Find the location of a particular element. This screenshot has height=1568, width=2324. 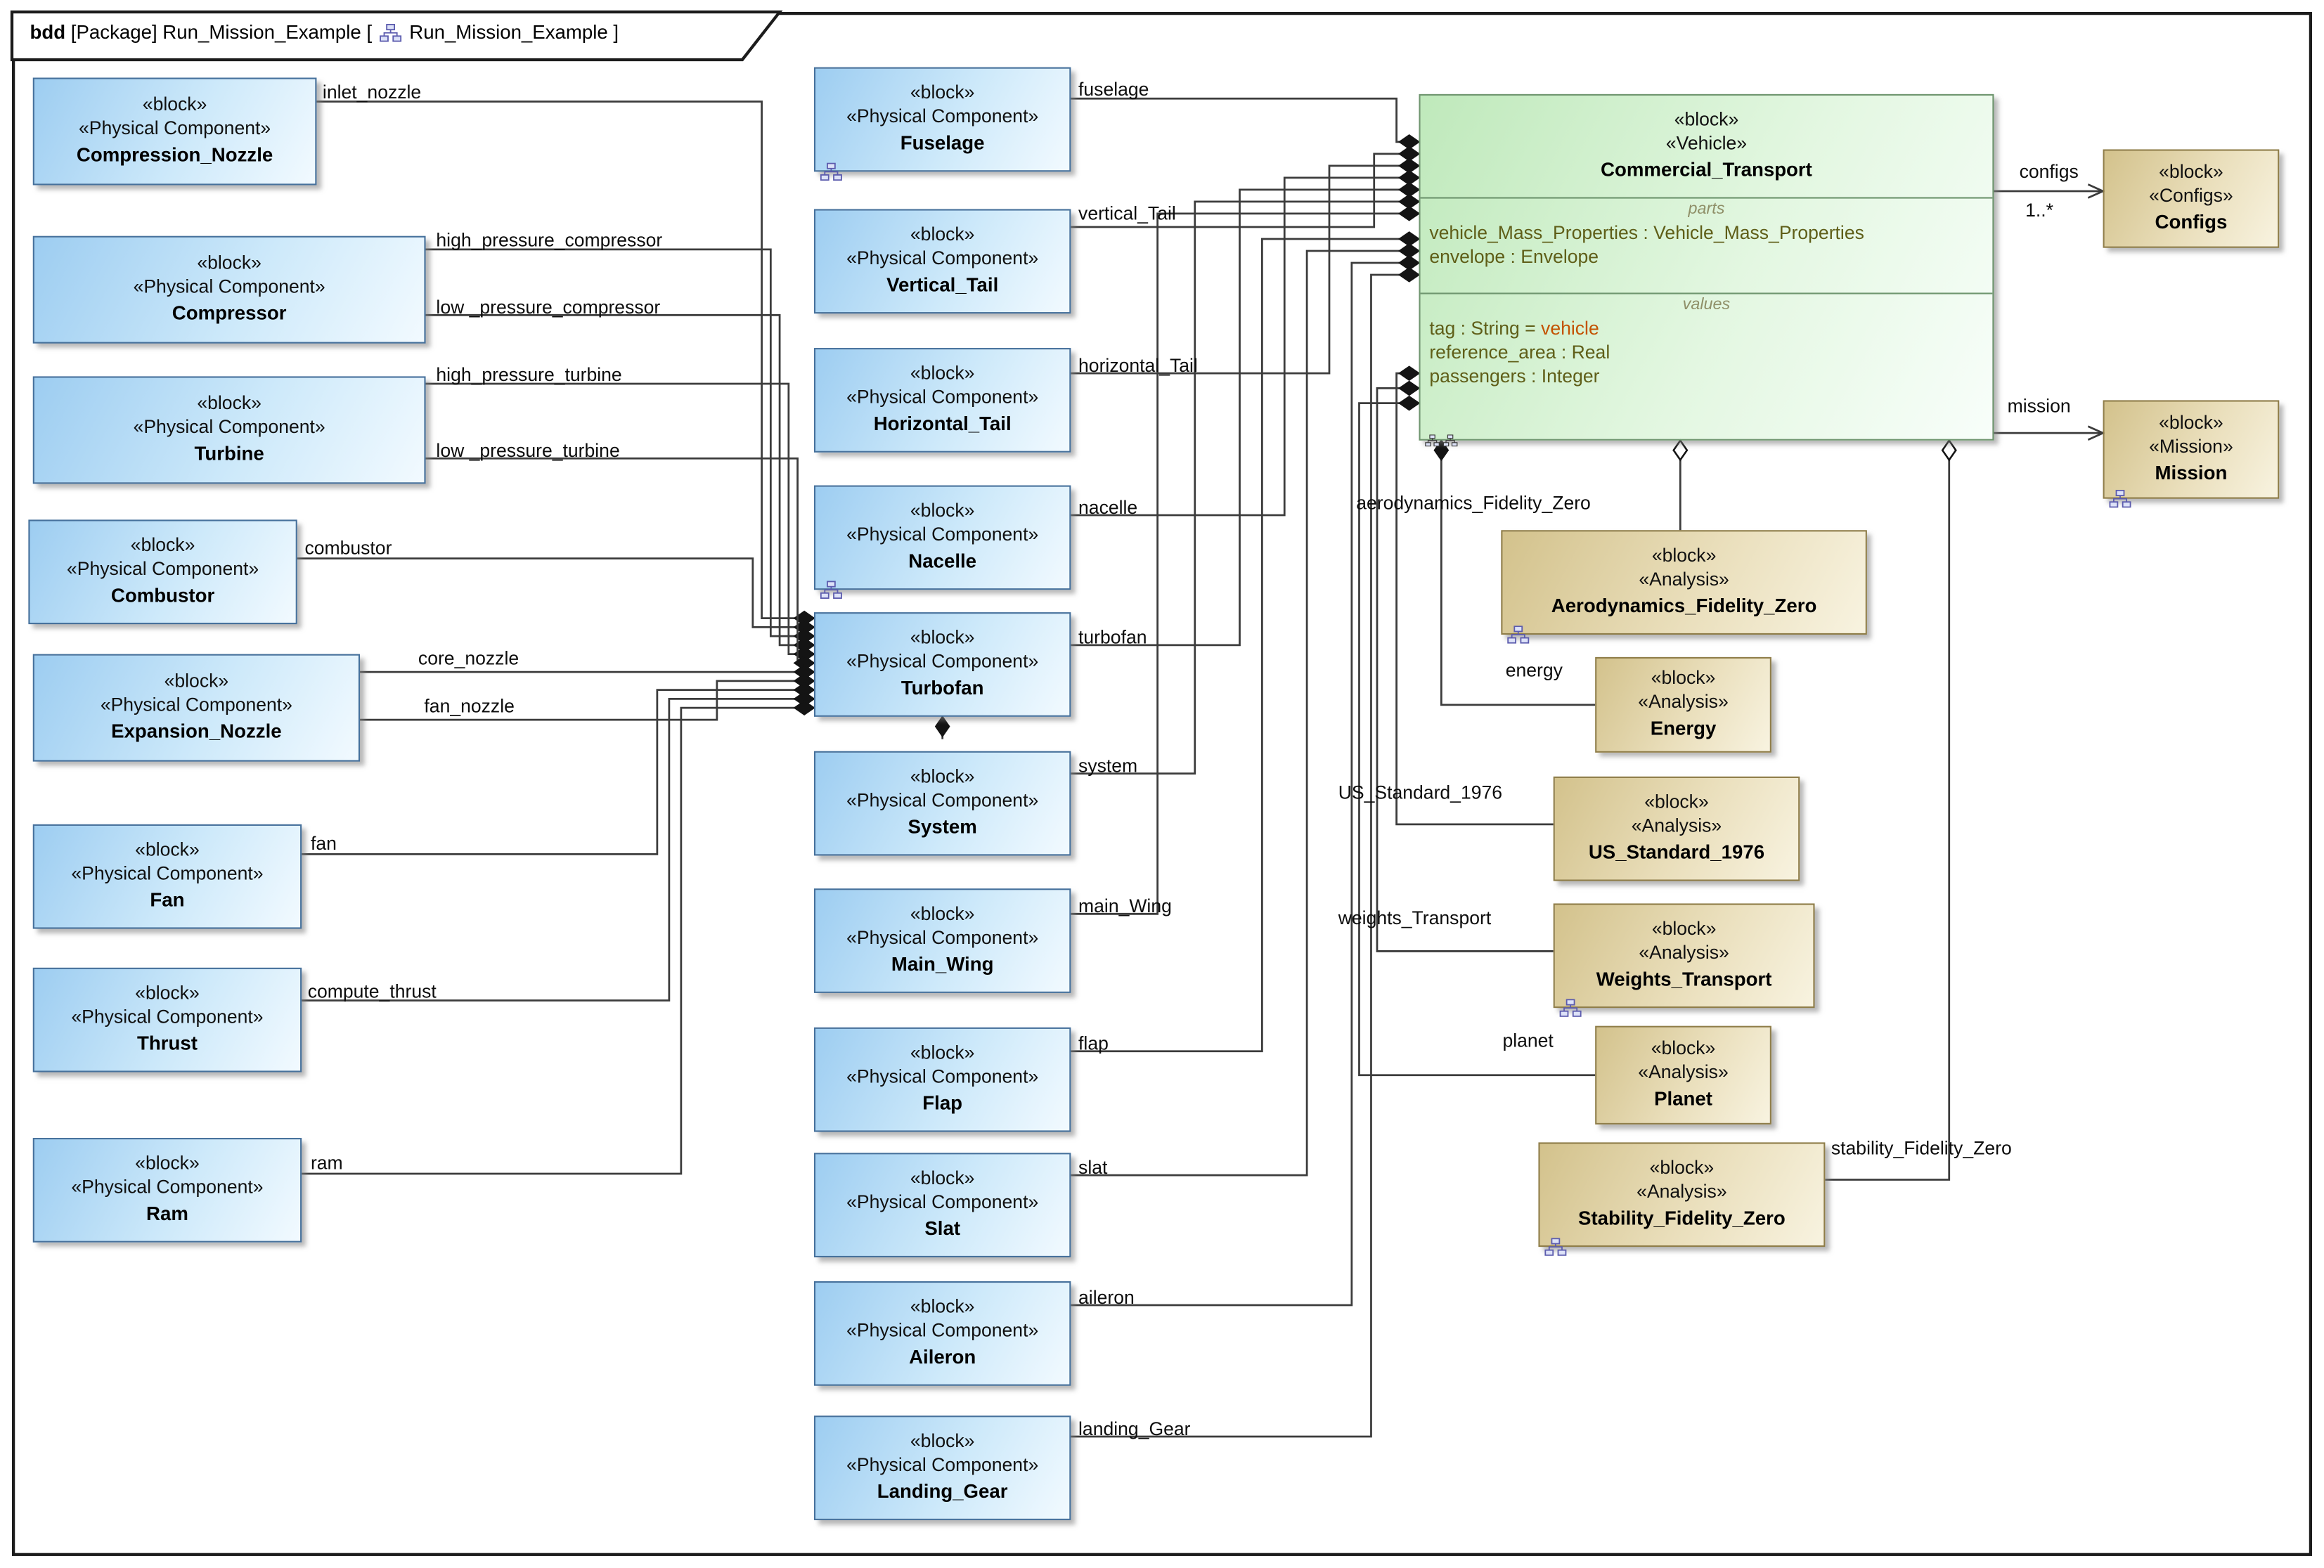

edge-label-1-: 1..* is located at coordinates (2039, 210).